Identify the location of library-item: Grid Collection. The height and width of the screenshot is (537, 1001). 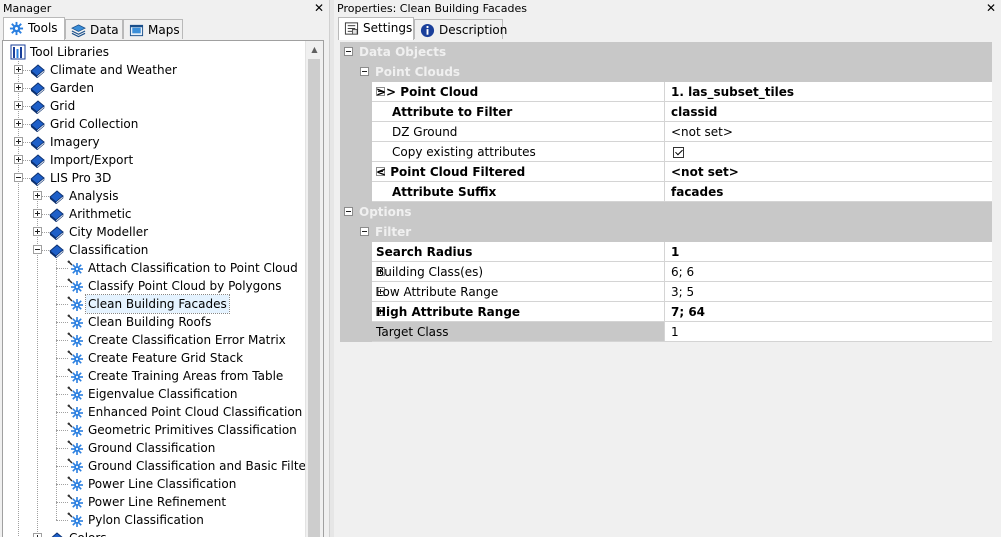
(154, 124).